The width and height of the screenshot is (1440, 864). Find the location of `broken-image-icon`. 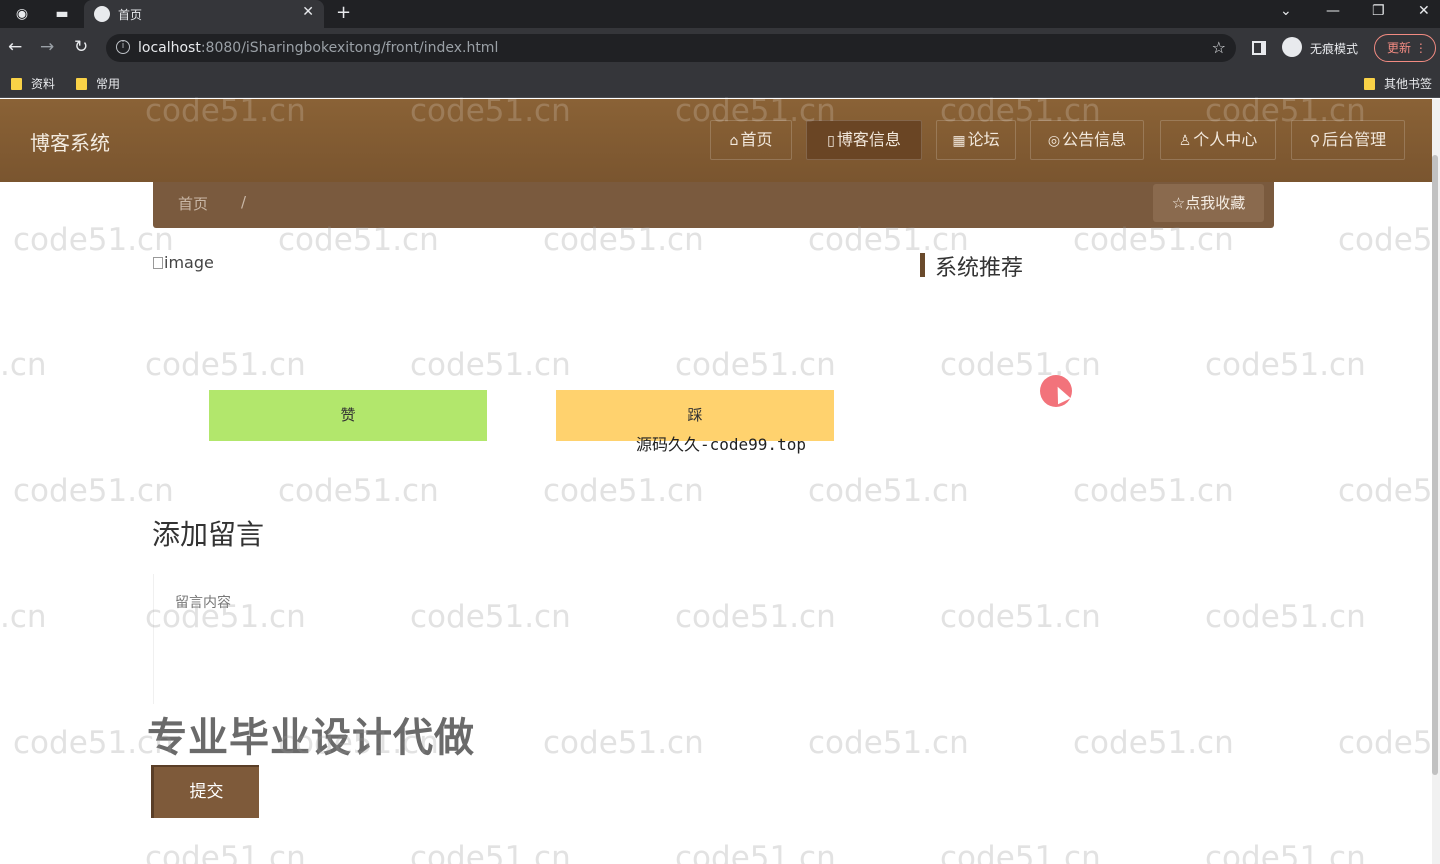

broken-image-icon is located at coordinates (158, 263).